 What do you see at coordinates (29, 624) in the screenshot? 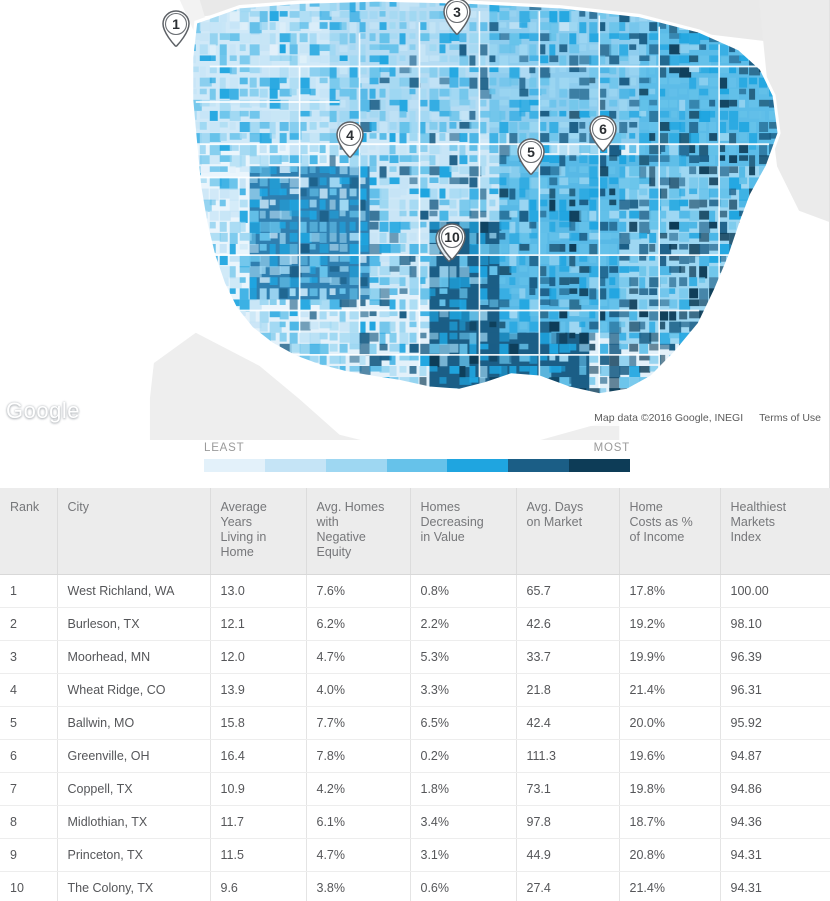
I see `cell-rank: 2` at bounding box center [29, 624].